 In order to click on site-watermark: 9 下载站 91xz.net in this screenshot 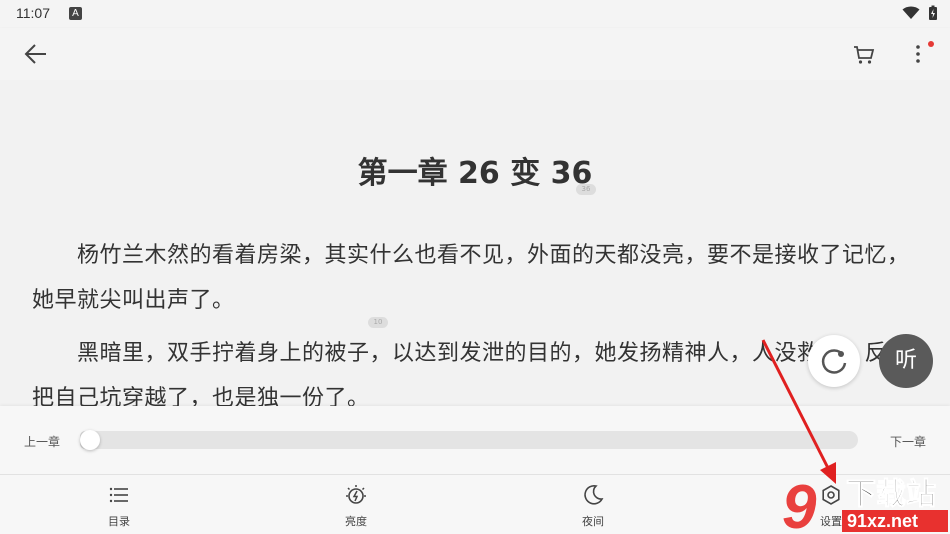, I will do `click(865, 503)`.